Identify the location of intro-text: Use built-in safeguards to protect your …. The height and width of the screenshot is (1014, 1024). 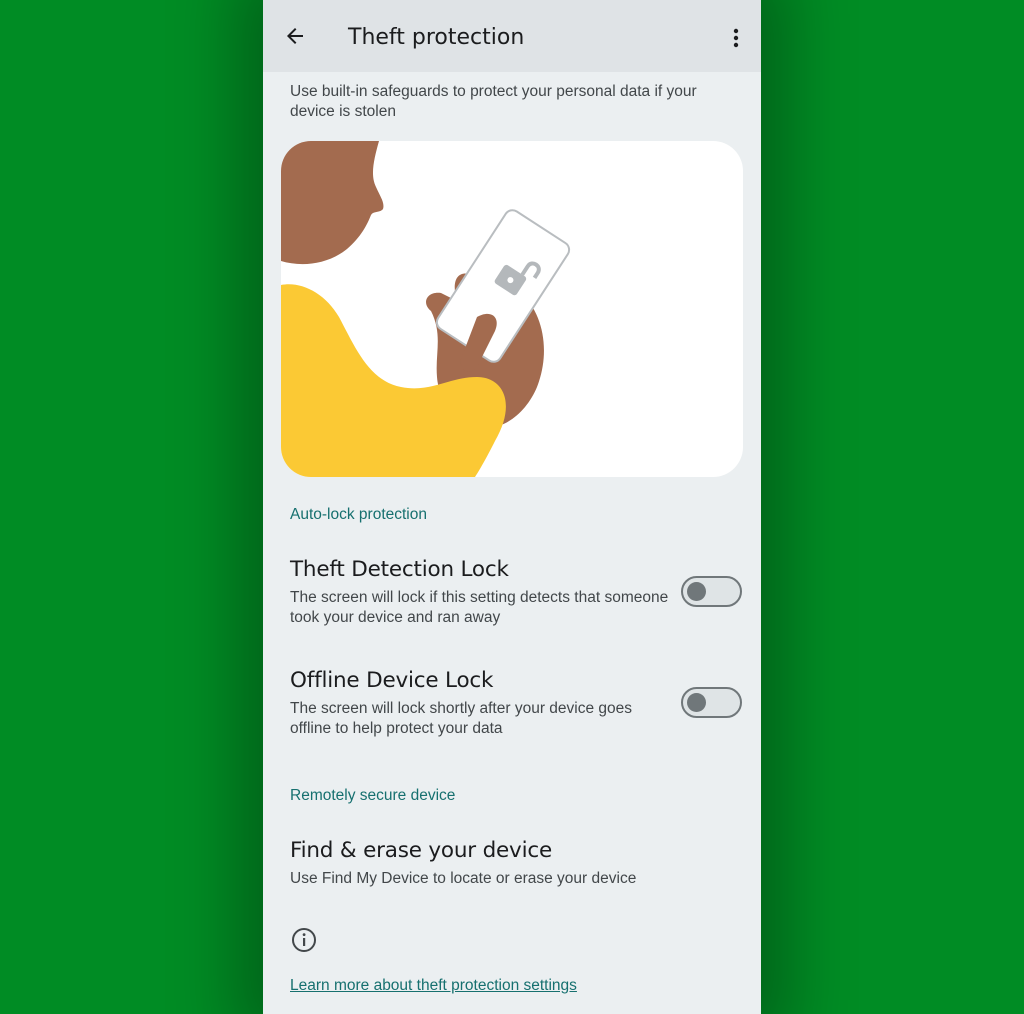
(493, 101).